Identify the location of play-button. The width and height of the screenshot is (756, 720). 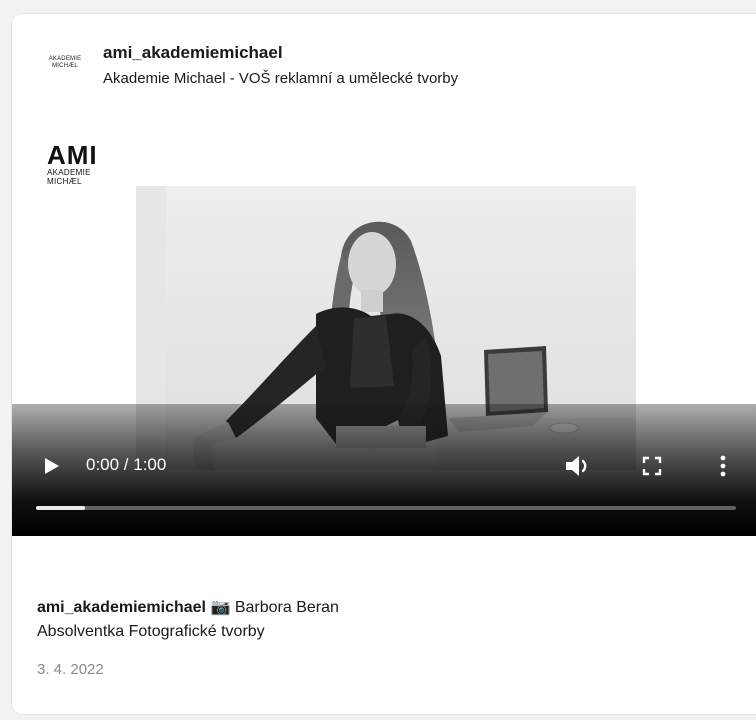
(52, 466).